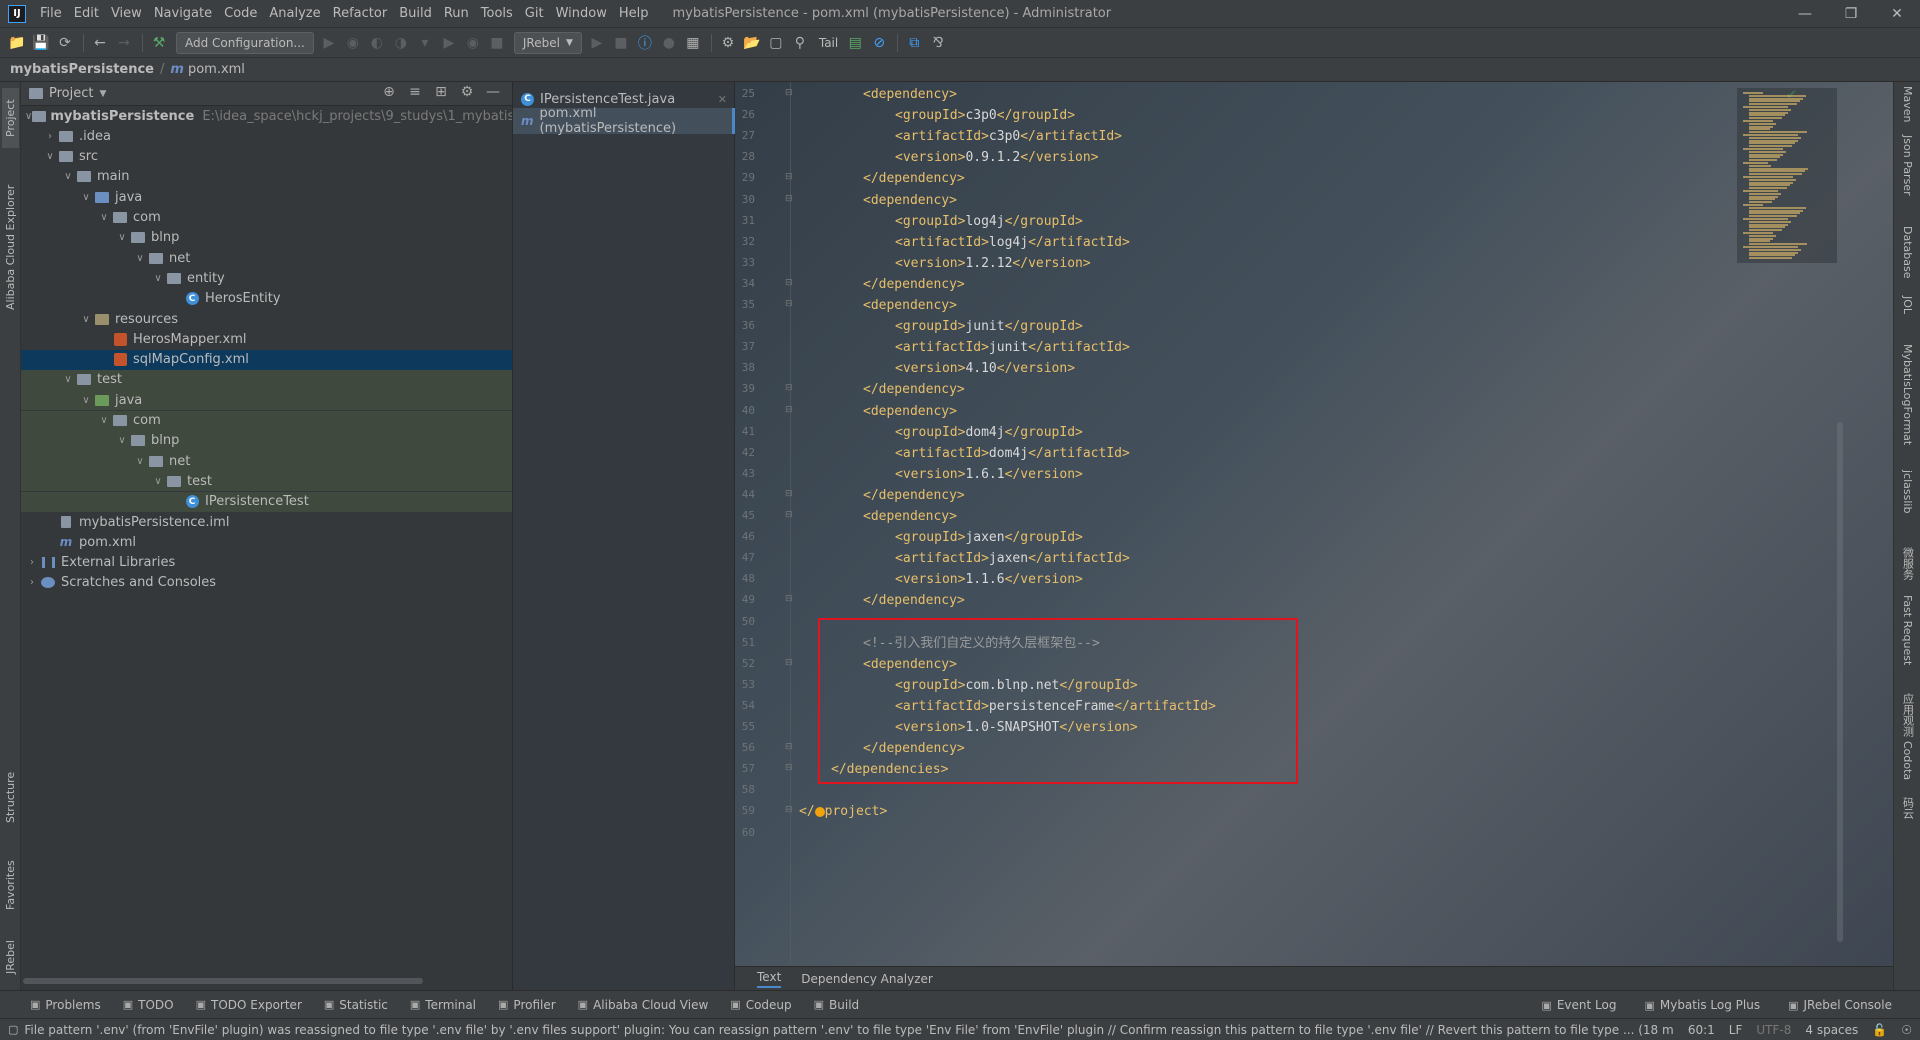  I want to click on tree-item: ∨ entity, so click(266, 278).